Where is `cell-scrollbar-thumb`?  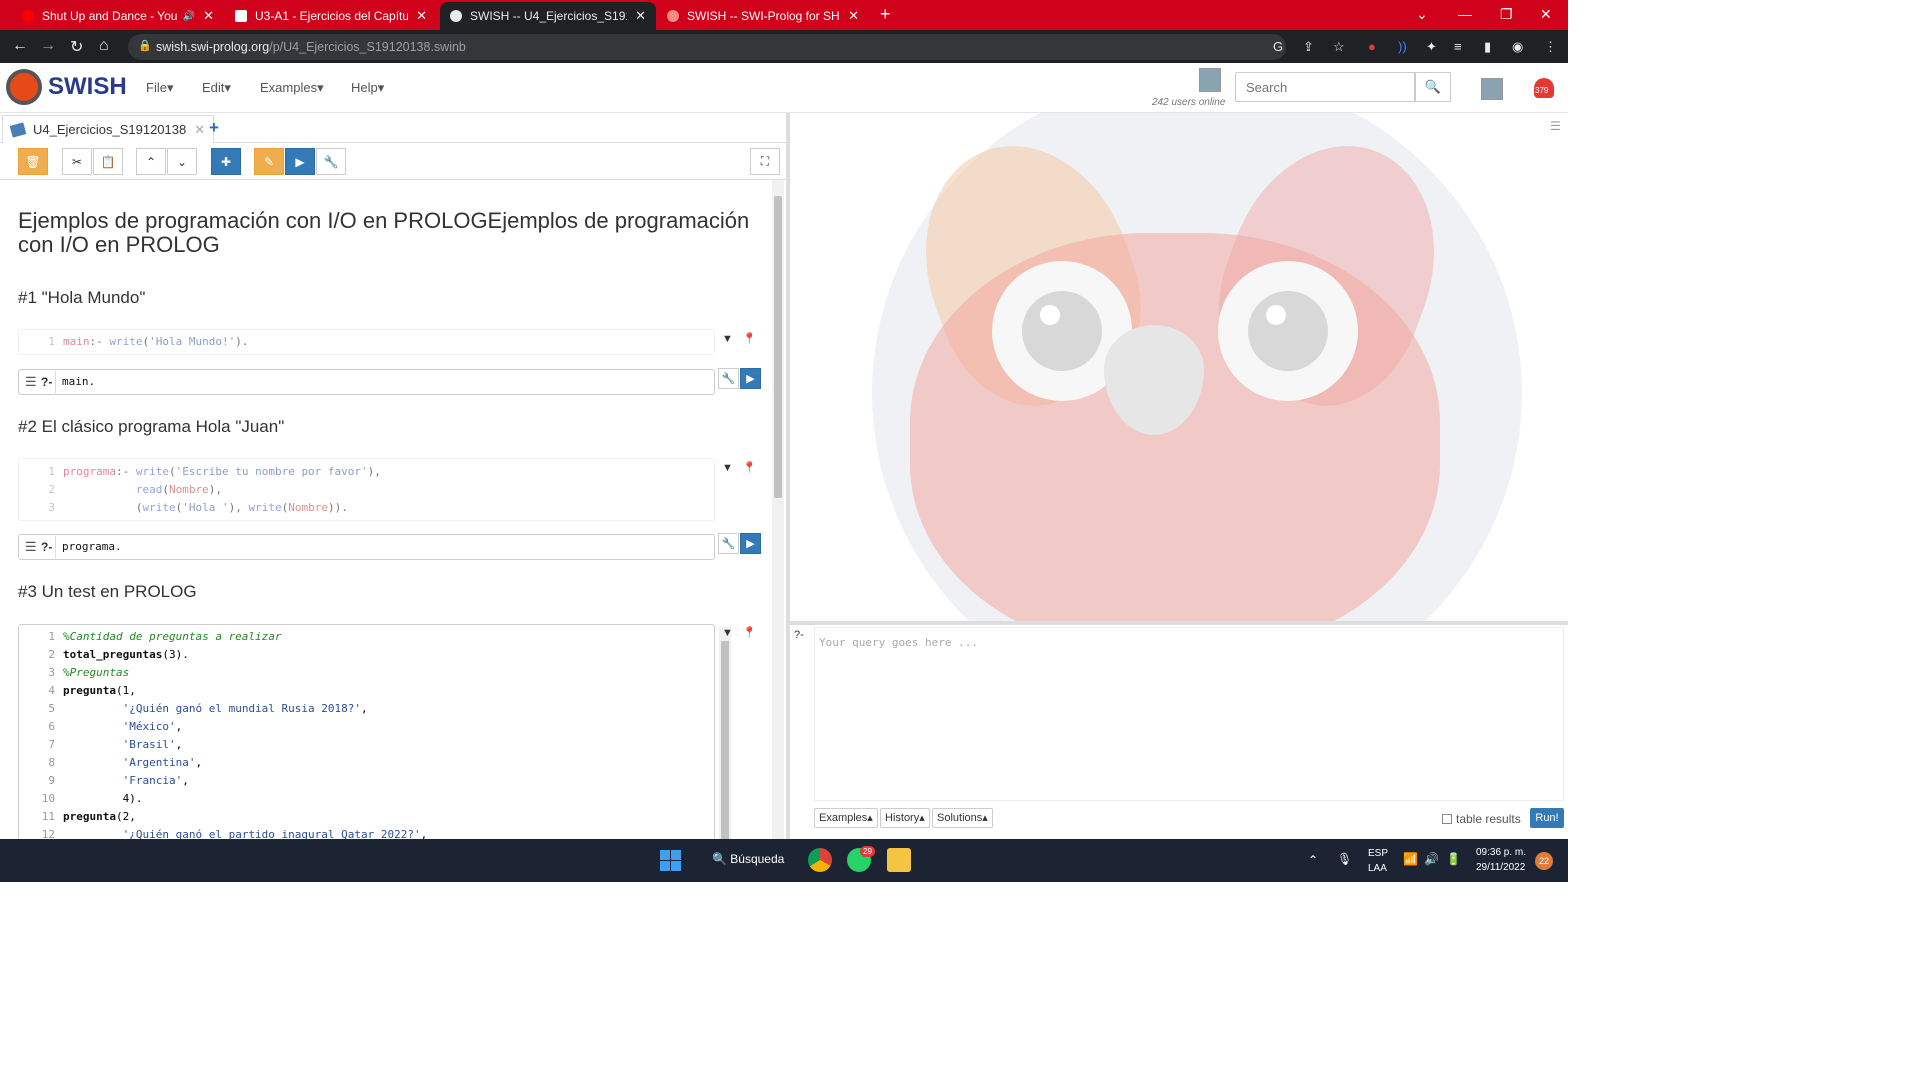
cell-scrollbar-thumb is located at coordinates (725, 740).